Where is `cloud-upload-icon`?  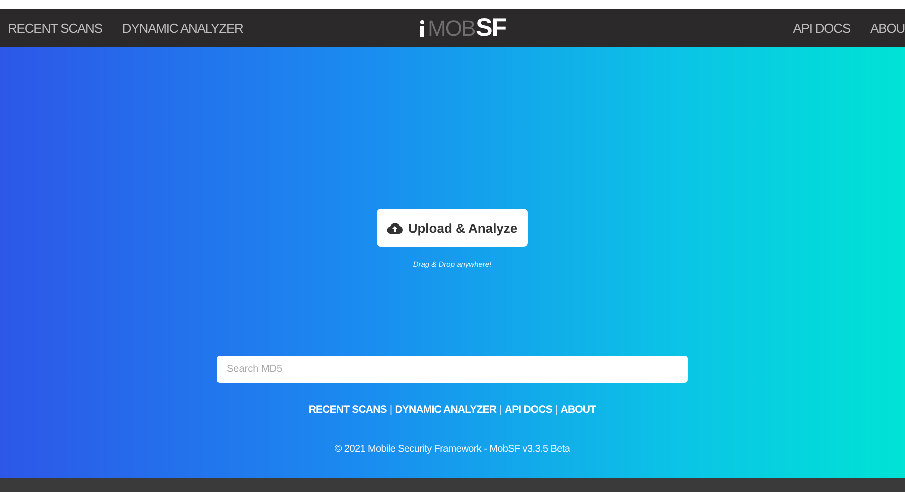
cloud-upload-icon is located at coordinates (395, 228).